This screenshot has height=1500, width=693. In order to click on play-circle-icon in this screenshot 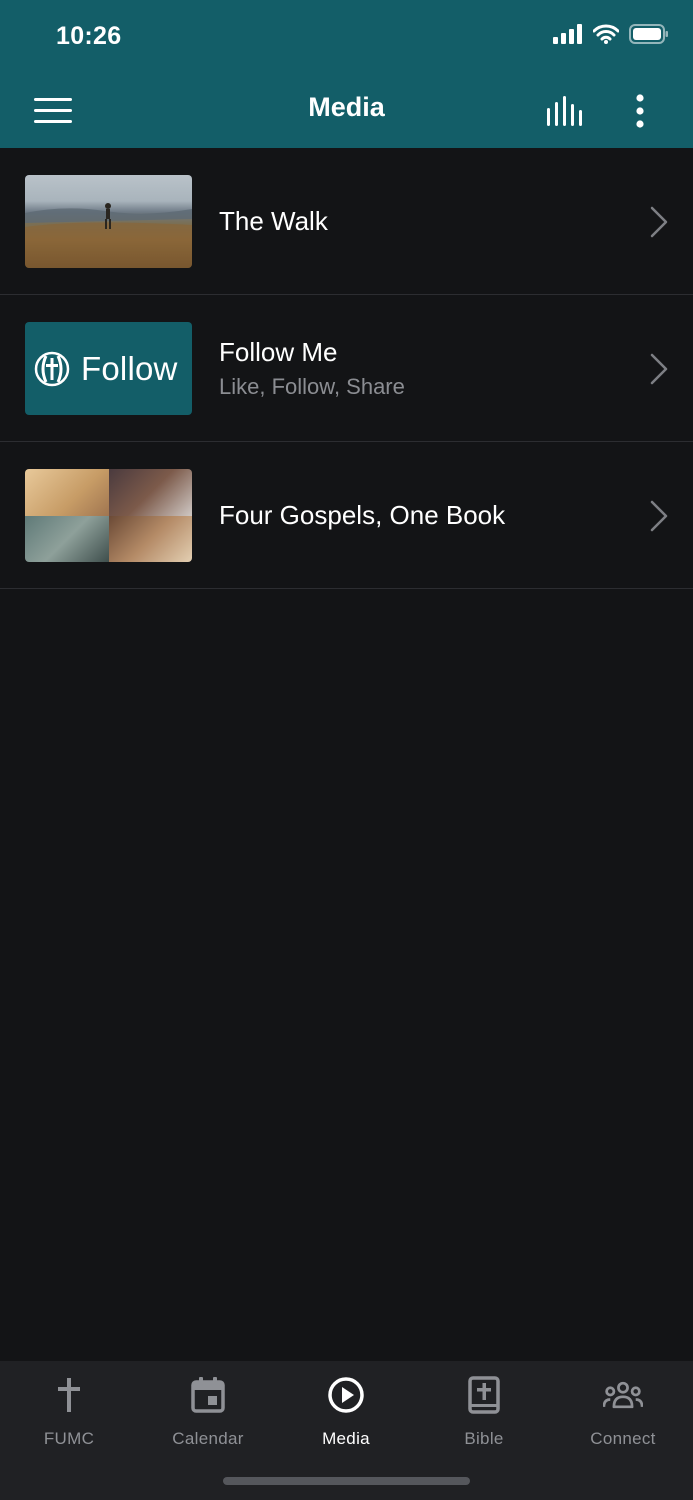, I will do `click(346, 1395)`.